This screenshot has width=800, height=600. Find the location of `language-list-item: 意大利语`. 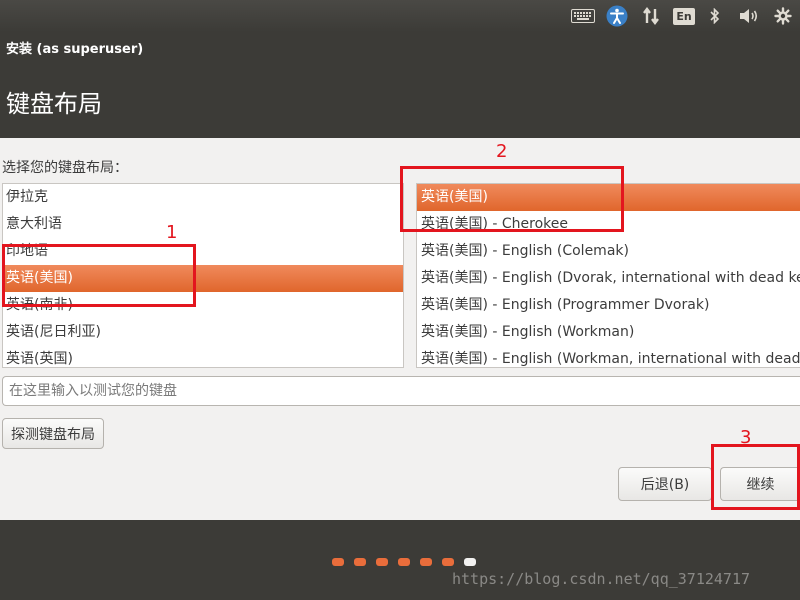

language-list-item: 意大利语 is located at coordinates (203, 224).